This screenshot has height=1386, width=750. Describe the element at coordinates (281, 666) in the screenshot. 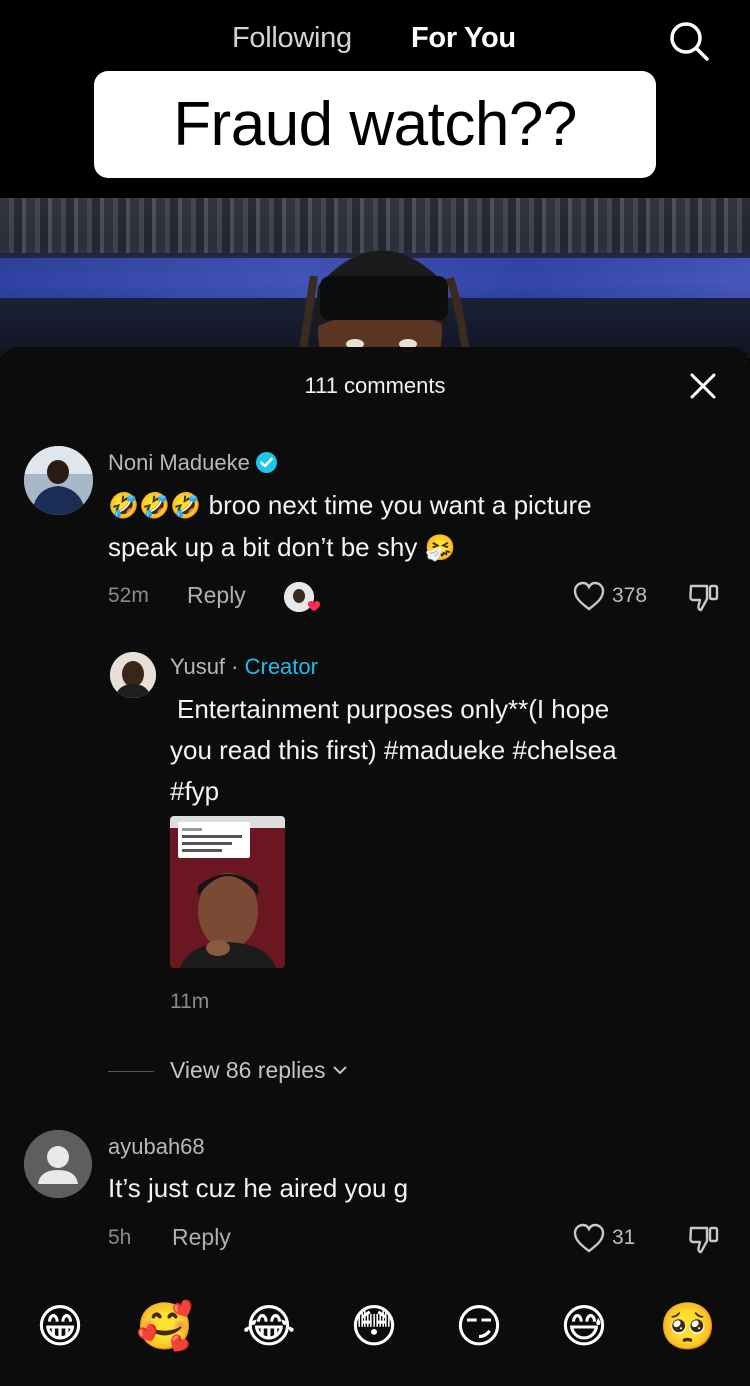

I see `creator-label: Creator` at that location.